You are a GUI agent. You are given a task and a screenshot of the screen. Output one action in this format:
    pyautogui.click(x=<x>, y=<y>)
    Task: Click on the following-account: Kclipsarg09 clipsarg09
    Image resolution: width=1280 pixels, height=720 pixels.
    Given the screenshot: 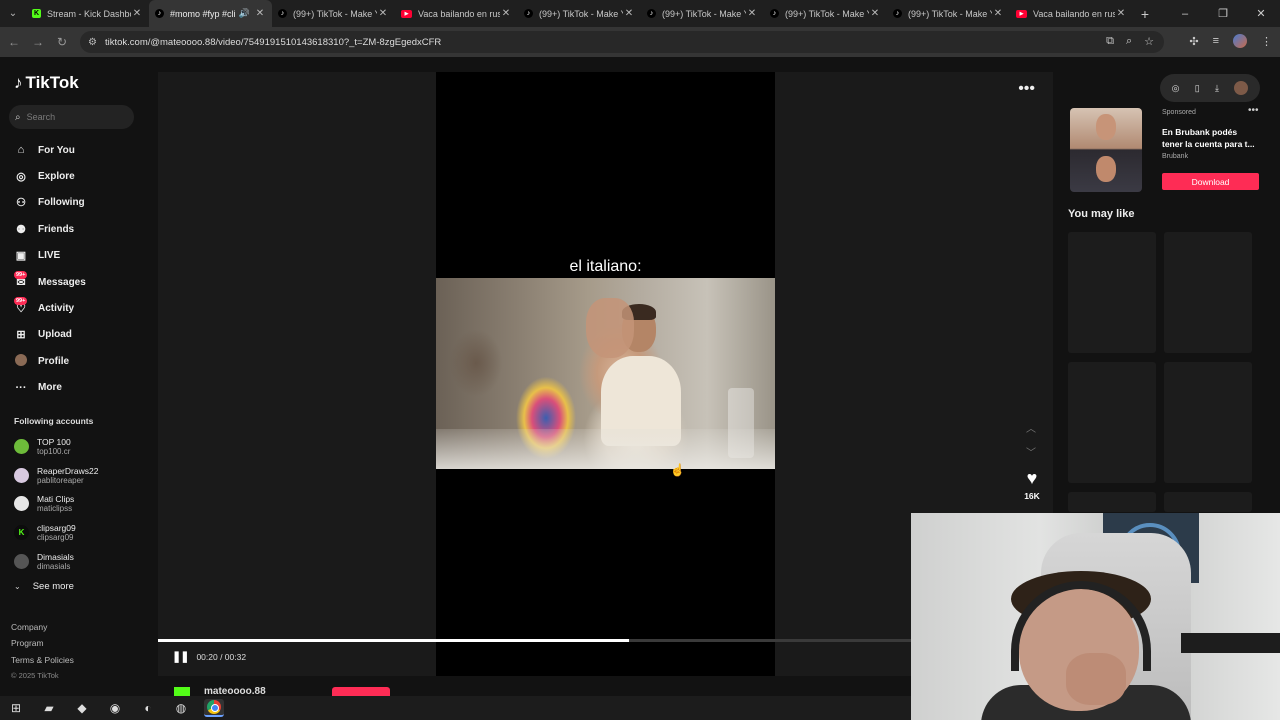 What is the action you would take?
    pyautogui.click(x=84, y=532)
    